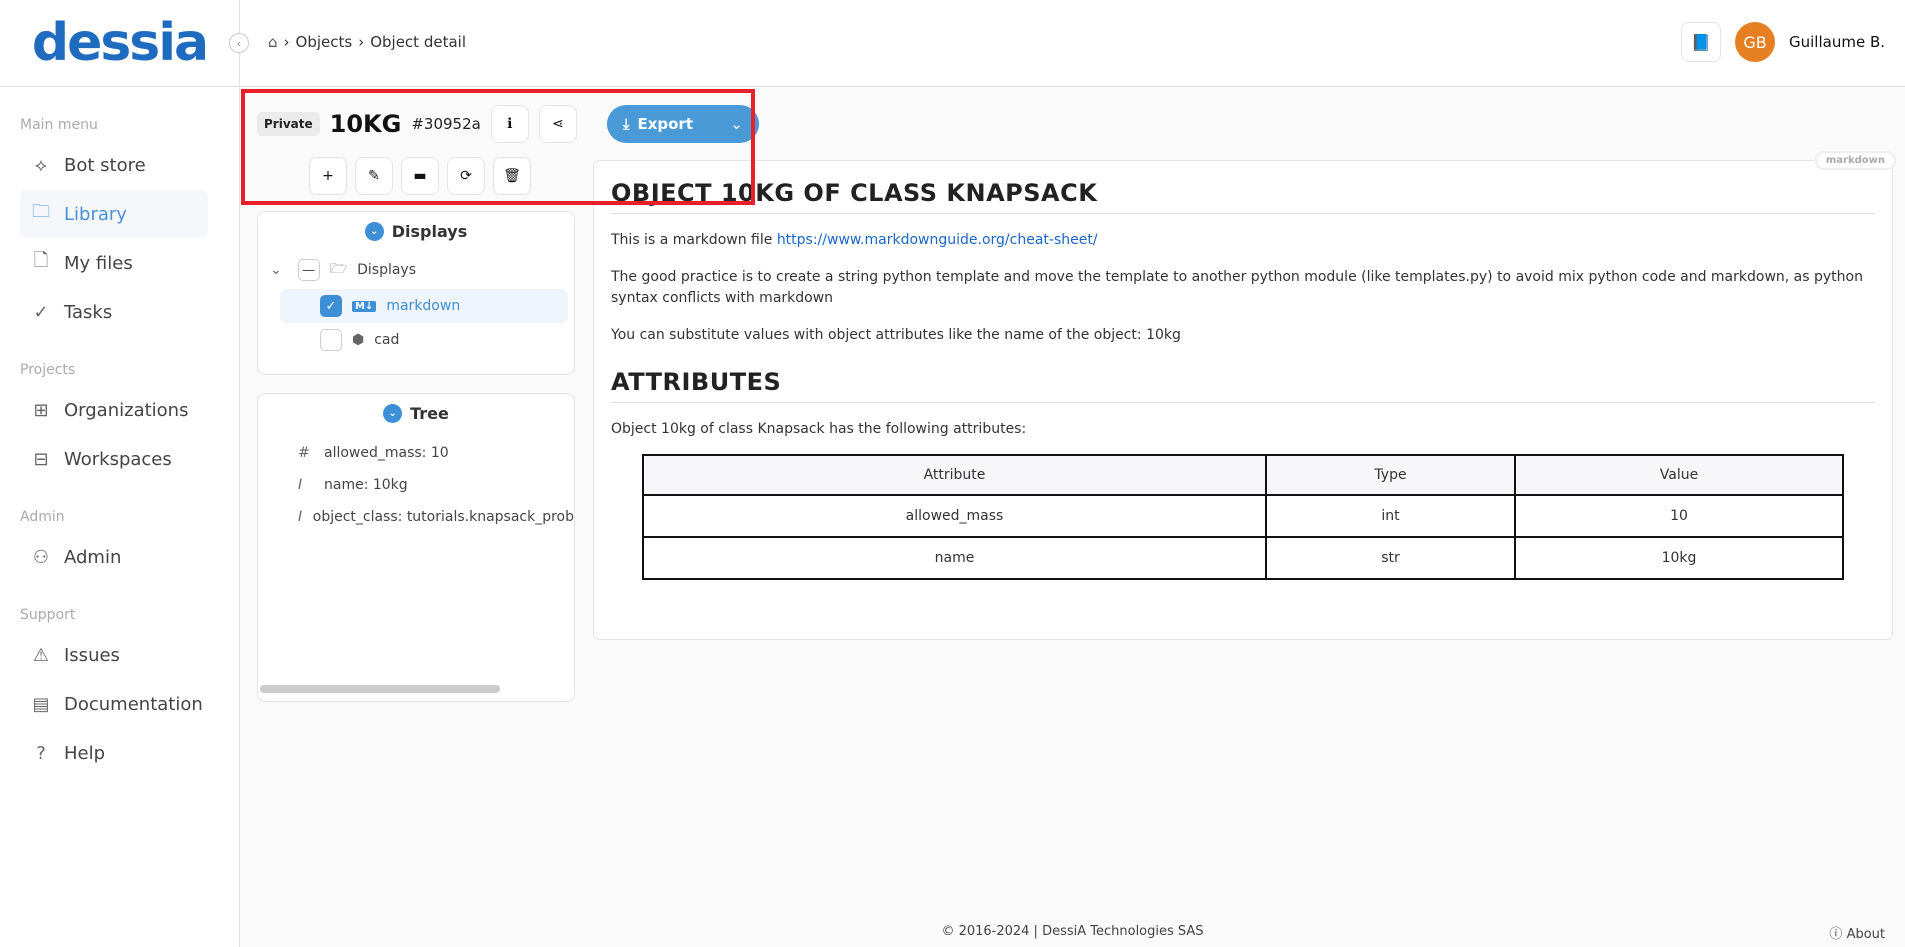  Describe the element at coordinates (331, 340) in the screenshot. I see `cad-checkbox` at that location.